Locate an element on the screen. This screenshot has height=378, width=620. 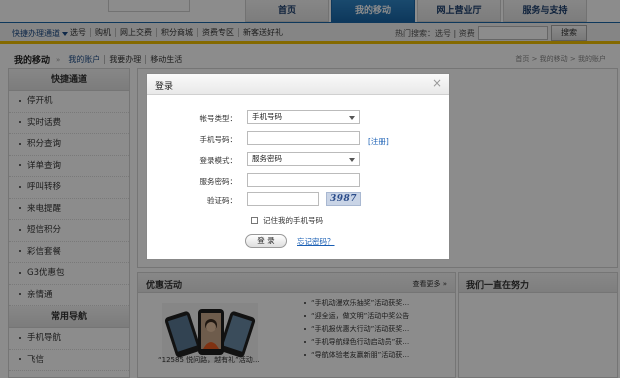
password-label: 服务密码： is located at coordinates (218, 181).